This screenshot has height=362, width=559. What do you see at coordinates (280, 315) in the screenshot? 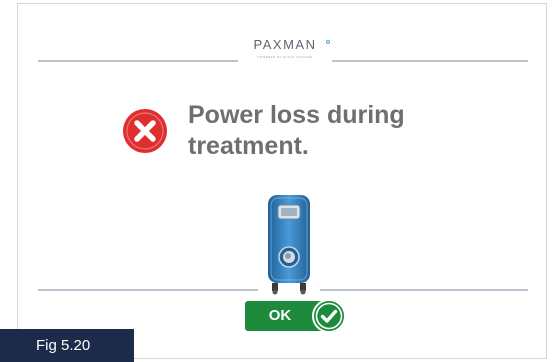
I see `ok-button-label: OK` at bounding box center [280, 315].